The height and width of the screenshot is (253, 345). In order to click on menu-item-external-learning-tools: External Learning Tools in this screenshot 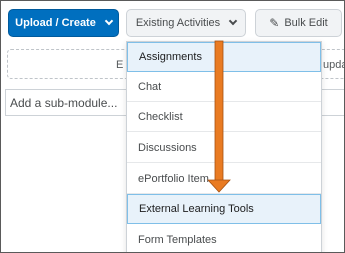, I will do `click(224, 209)`.